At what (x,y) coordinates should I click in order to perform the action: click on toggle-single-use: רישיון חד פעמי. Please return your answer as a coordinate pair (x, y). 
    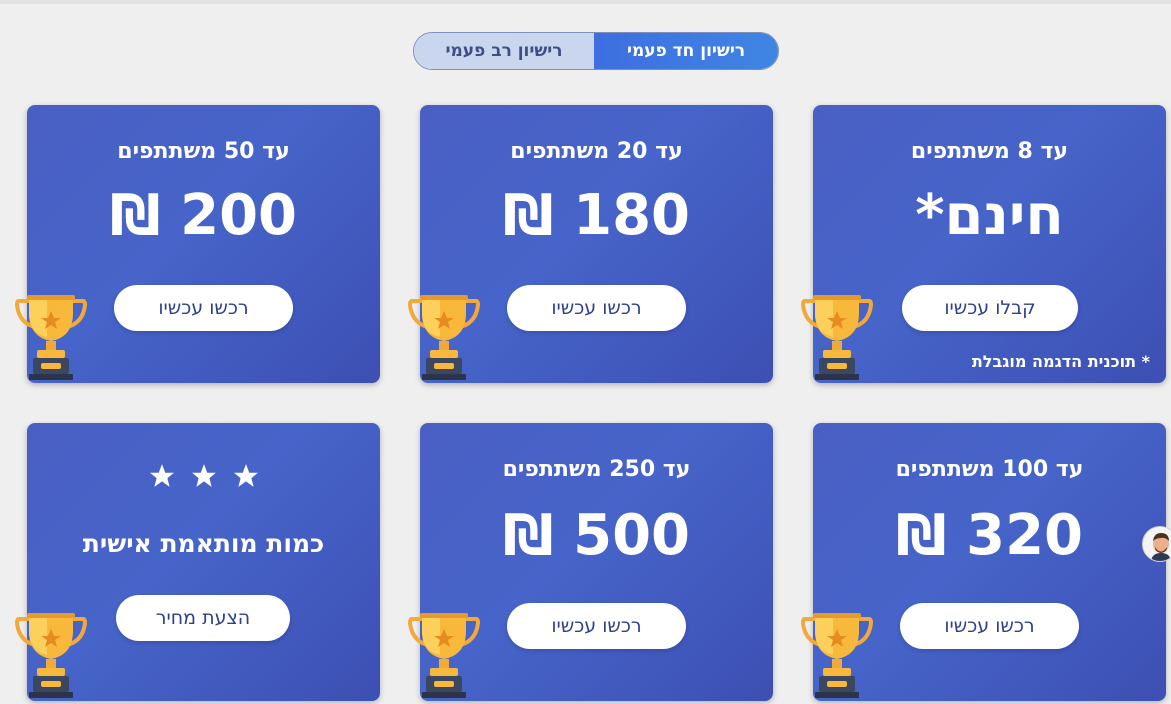
    Looking at the image, I should click on (686, 51).